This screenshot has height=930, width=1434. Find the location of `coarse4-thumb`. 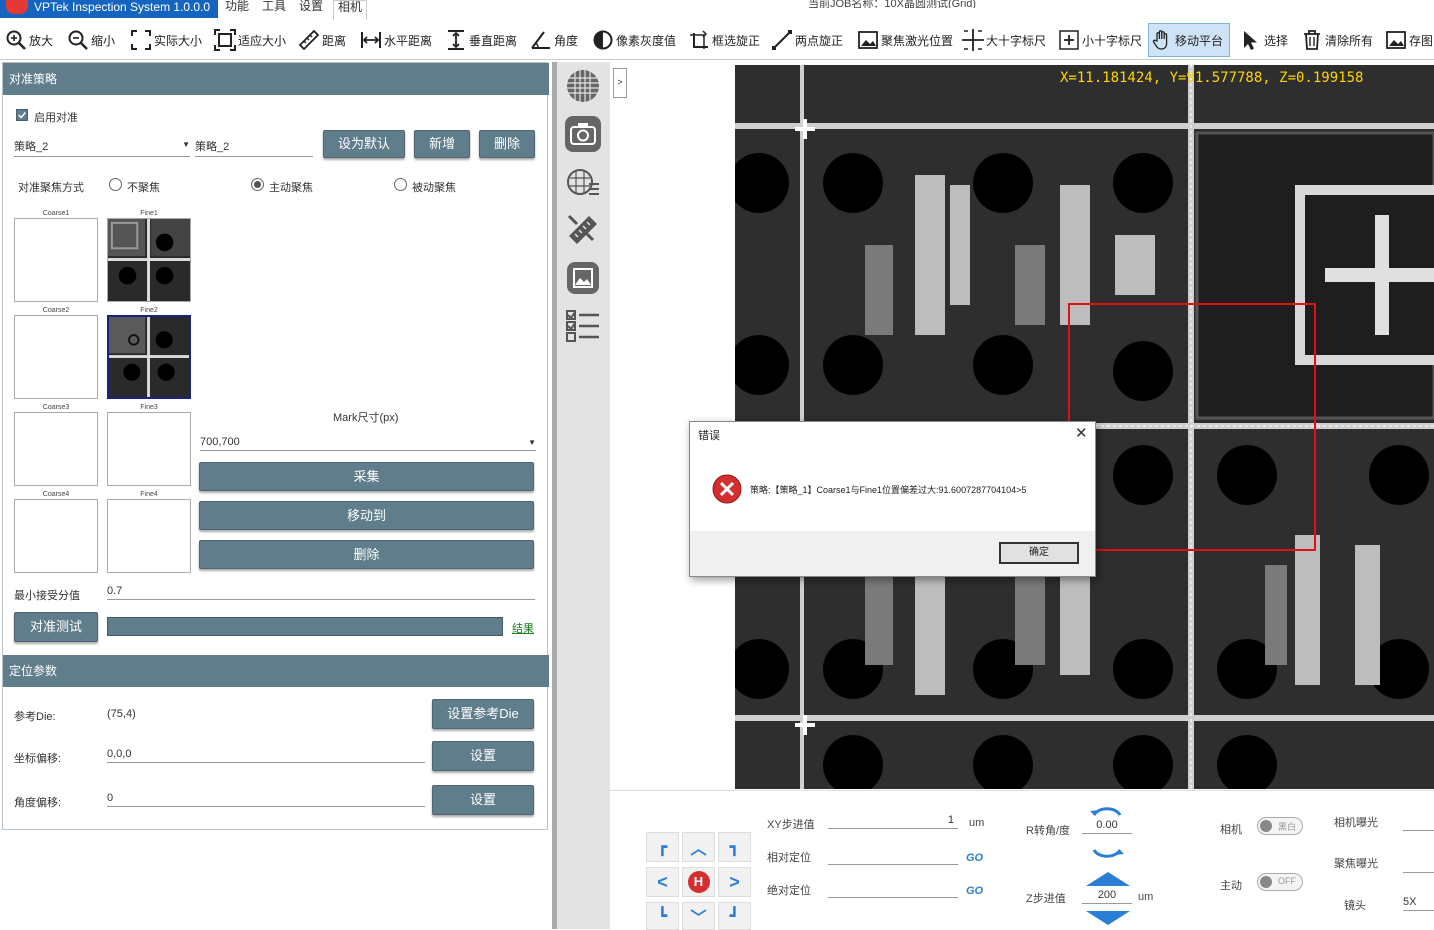

coarse4-thumb is located at coordinates (56, 536).